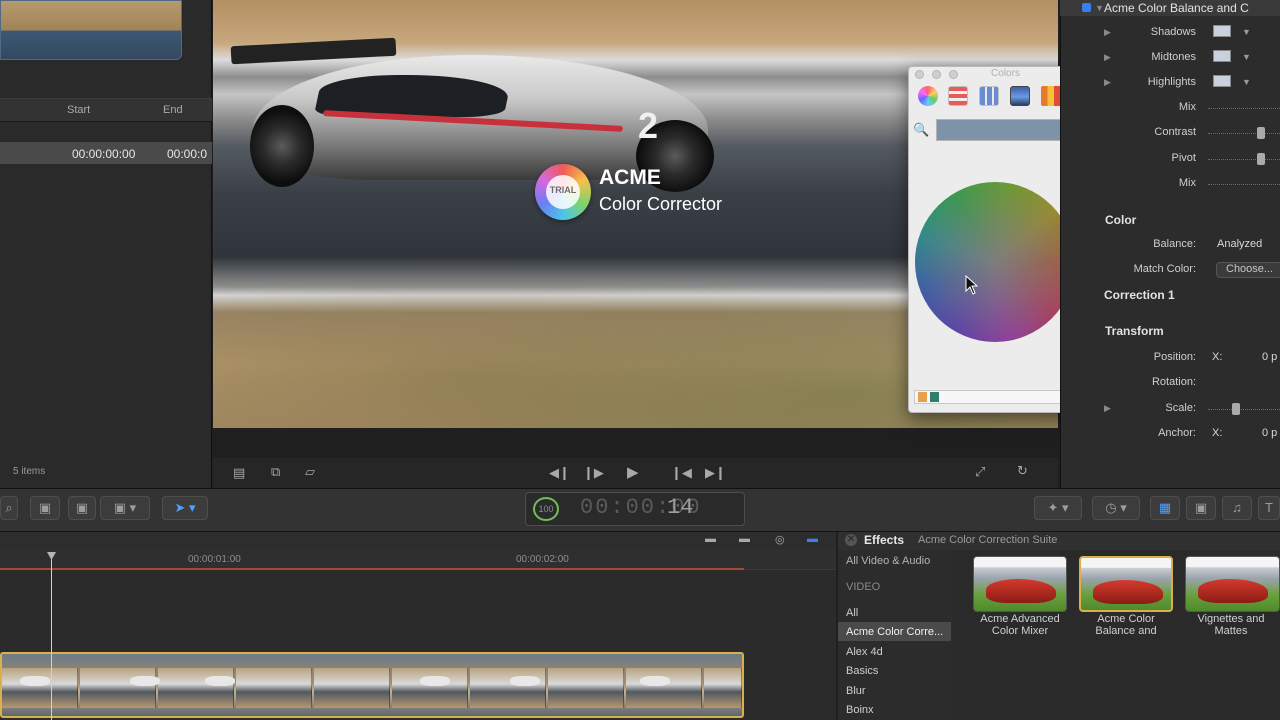 This screenshot has height=720, width=1280. Describe the element at coordinates (1099, 8) in the screenshot. I see `collapse-triangle-icon: ▼` at that location.